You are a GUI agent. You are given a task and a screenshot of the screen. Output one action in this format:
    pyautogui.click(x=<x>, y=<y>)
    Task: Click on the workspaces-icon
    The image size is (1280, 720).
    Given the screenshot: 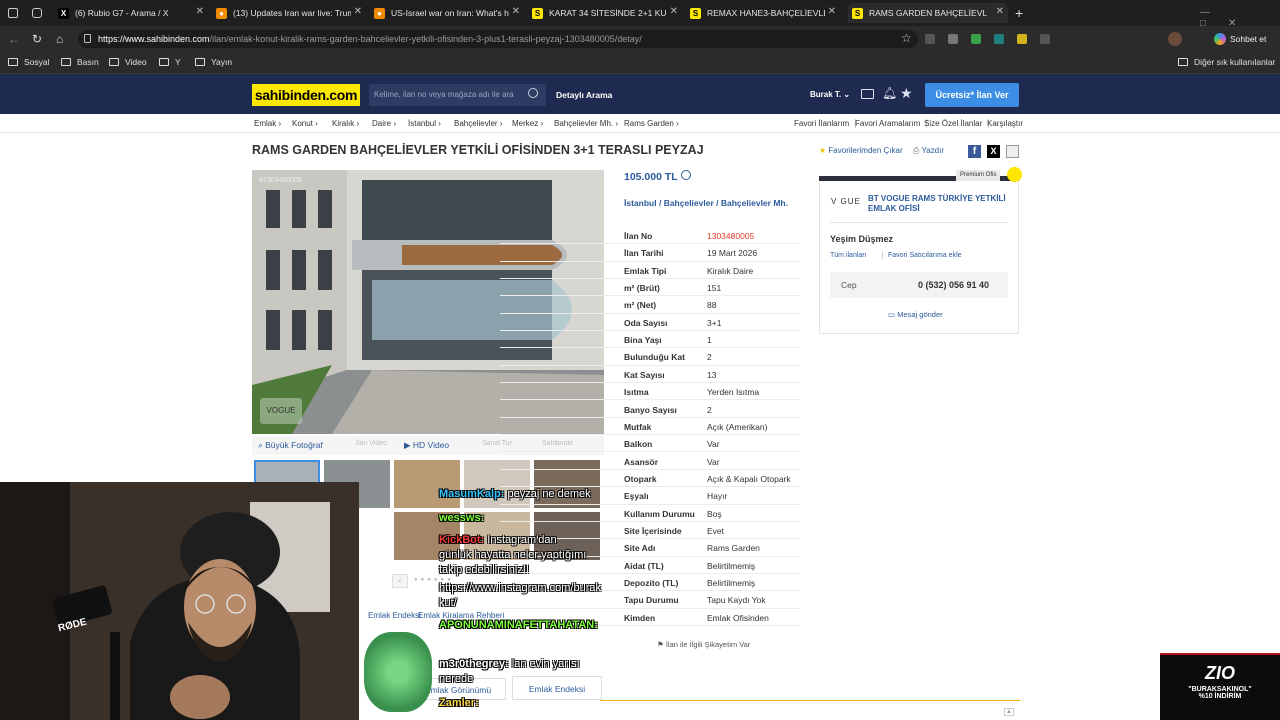 What is the action you would take?
    pyautogui.click(x=13, y=13)
    